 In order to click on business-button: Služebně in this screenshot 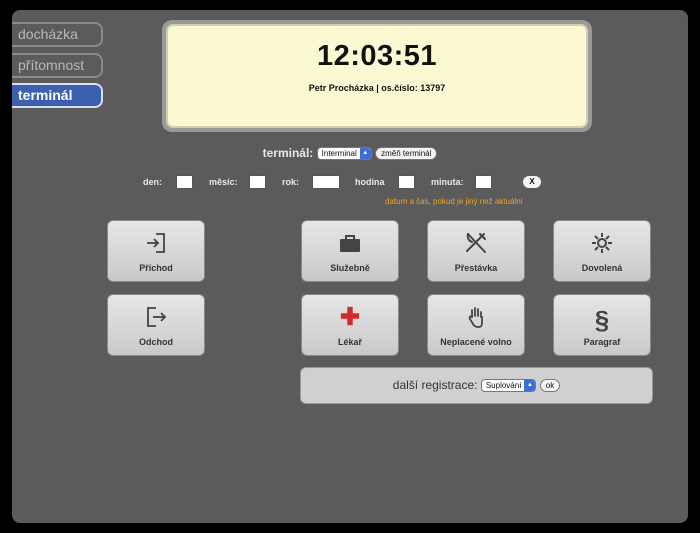, I will do `click(350, 251)`.